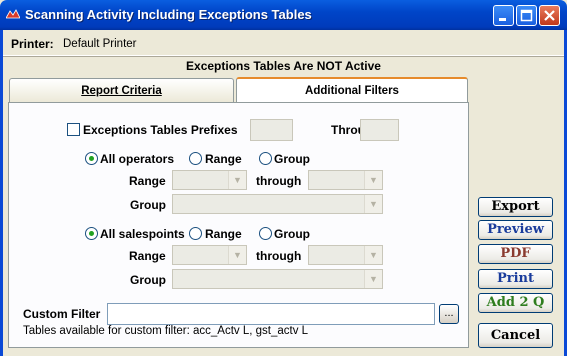  What do you see at coordinates (277, 204) in the screenshot?
I see `operators-group-select: ▼` at bounding box center [277, 204].